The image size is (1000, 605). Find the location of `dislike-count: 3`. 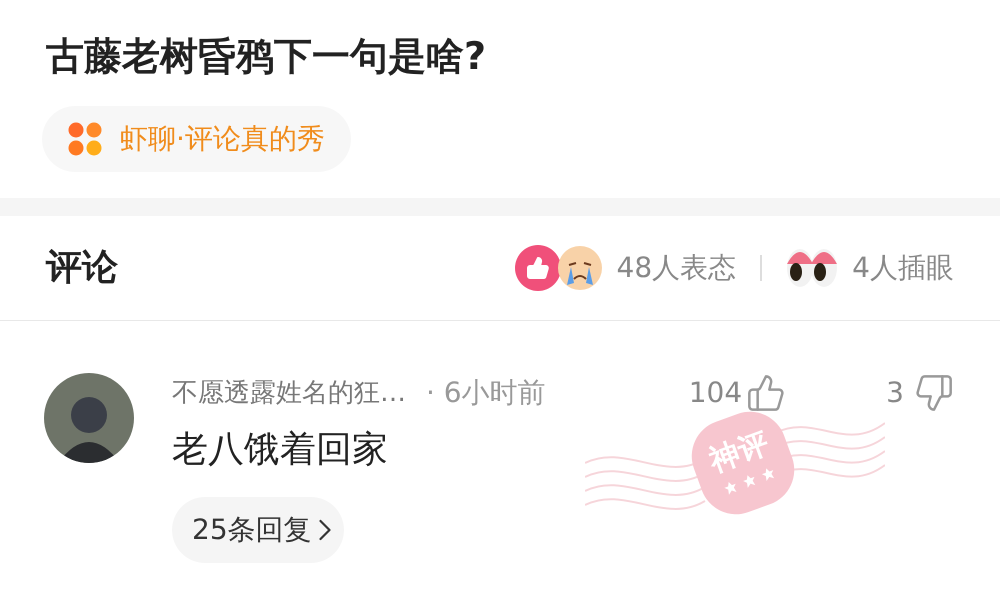

dislike-count: 3 is located at coordinates (895, 393).